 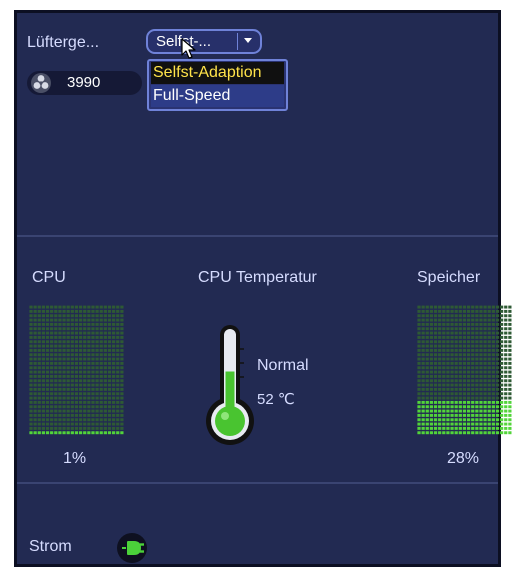 I want to click on temperature-status: Normal, so click(x=283, y=365).